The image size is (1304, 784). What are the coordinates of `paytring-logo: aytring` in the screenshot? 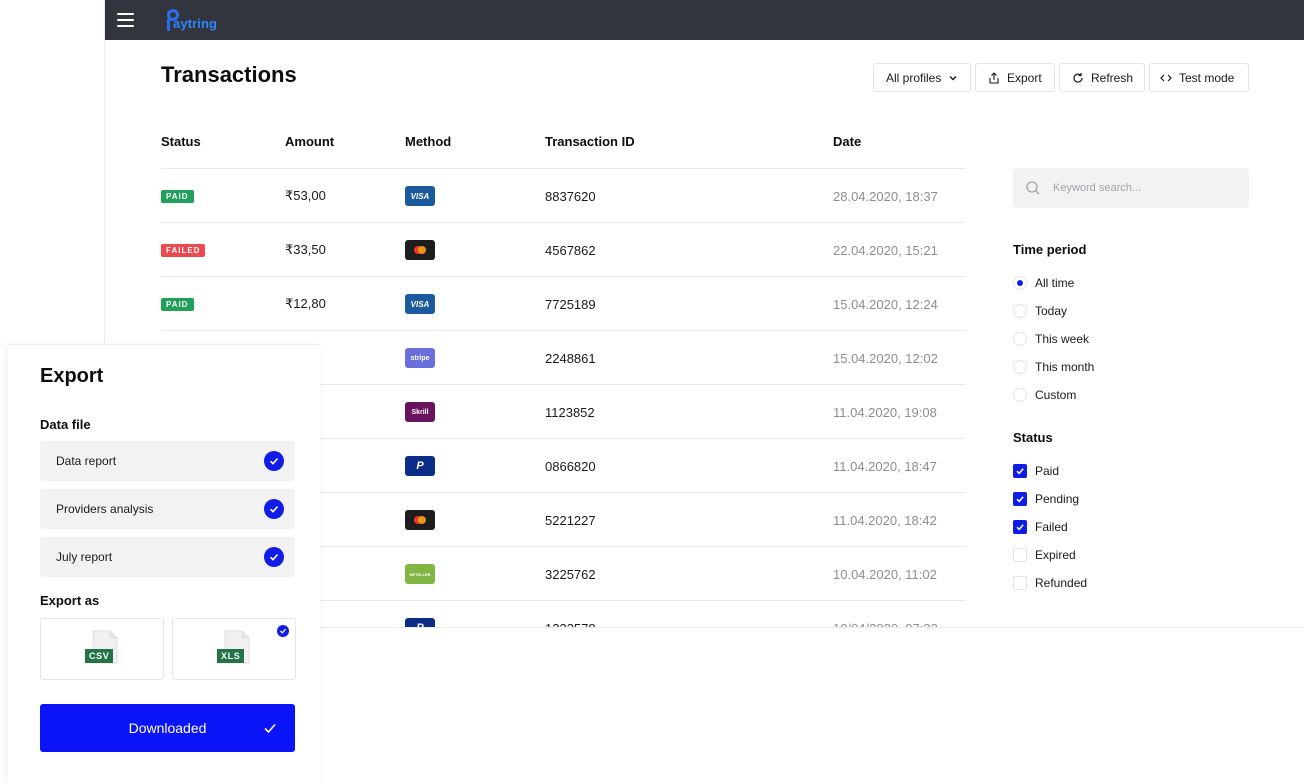 It's located at (195, 21).